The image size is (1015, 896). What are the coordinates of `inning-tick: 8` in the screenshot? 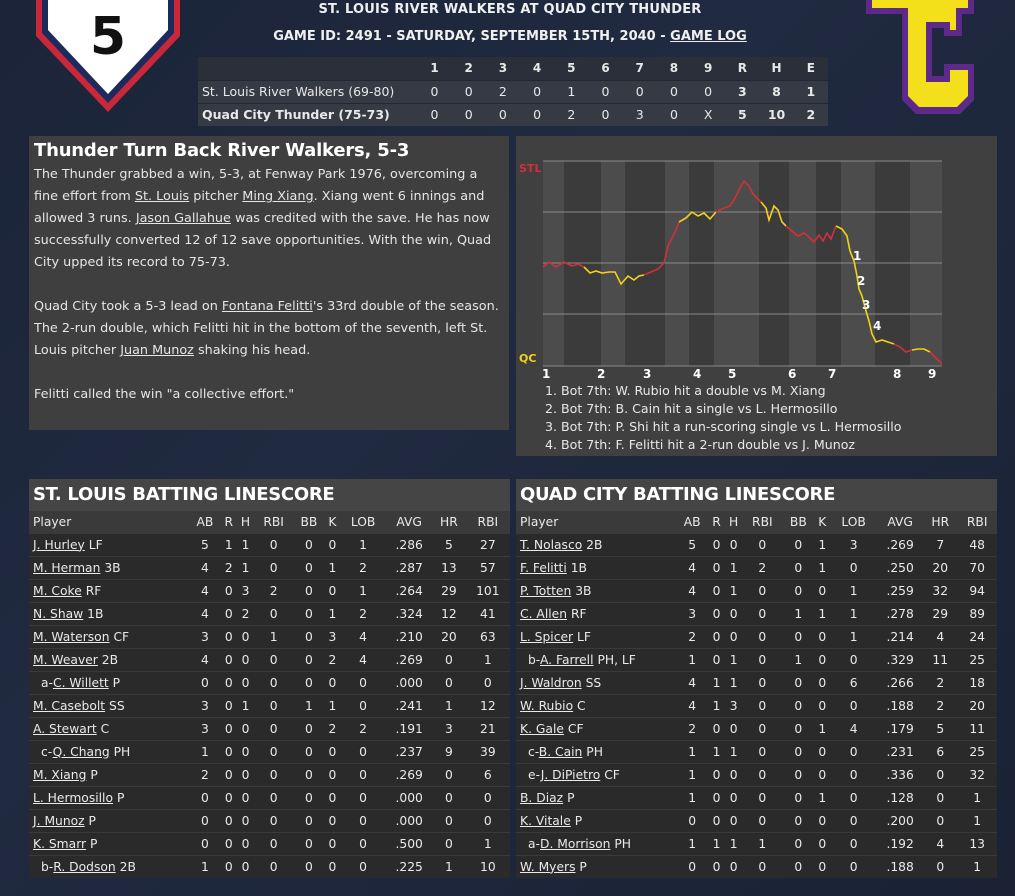 It's located at (897, 374).